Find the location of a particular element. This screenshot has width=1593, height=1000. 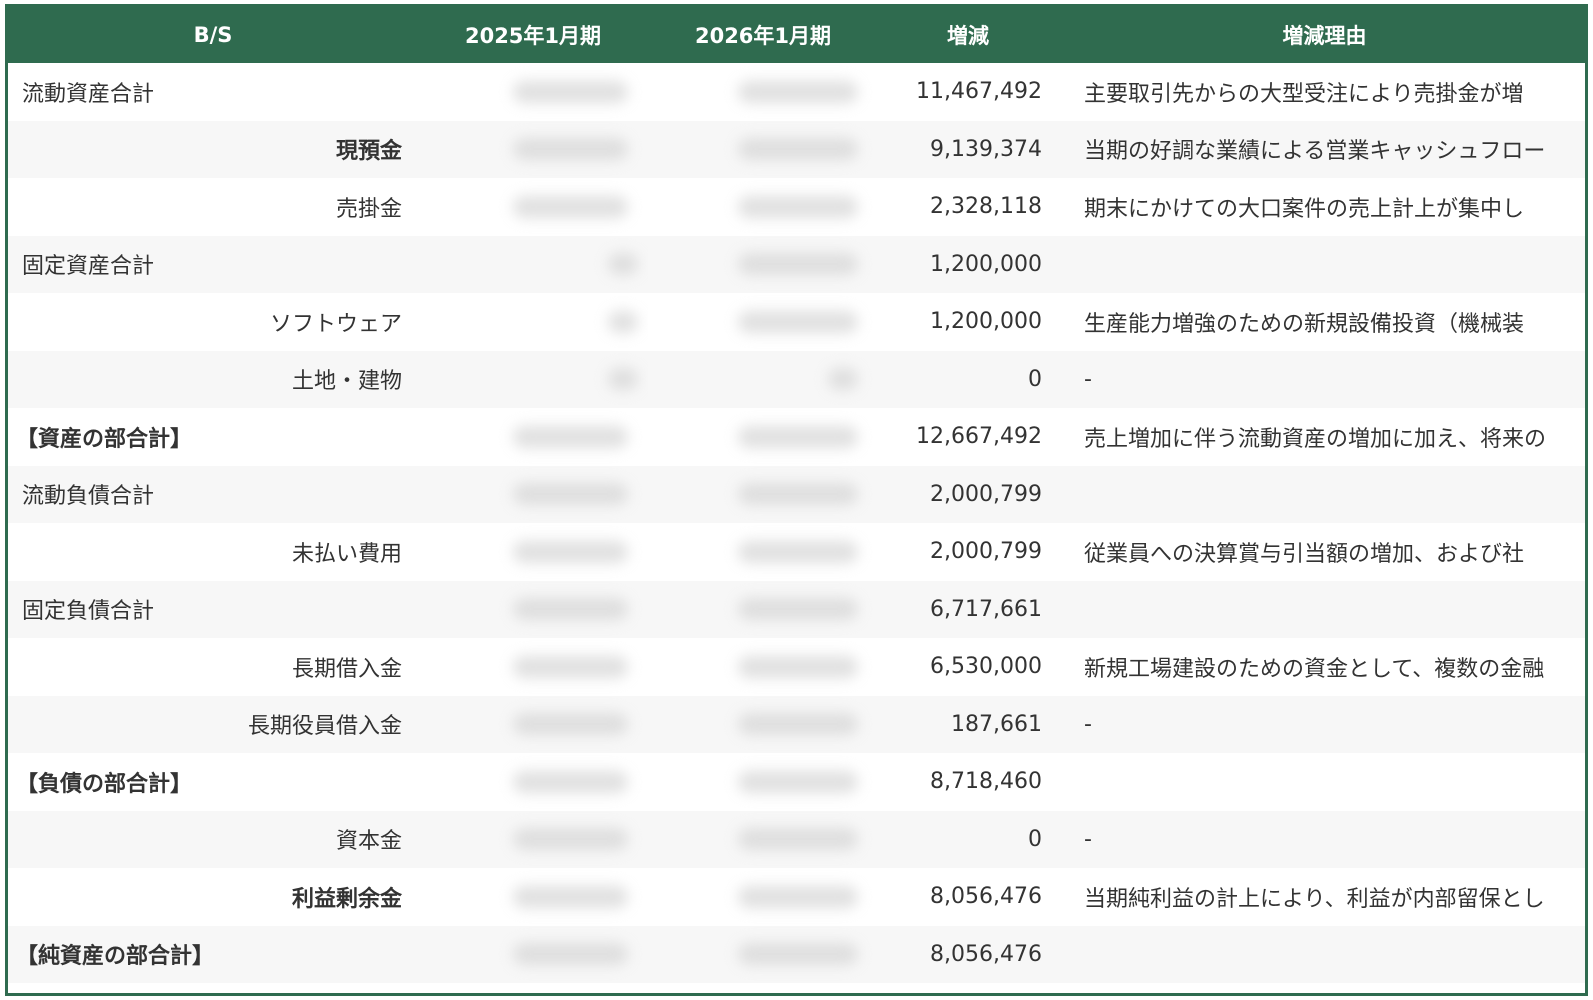

change-reason: 期末にかけての大口案件の売上計上が集中し is located at coordinates (1304, 209).